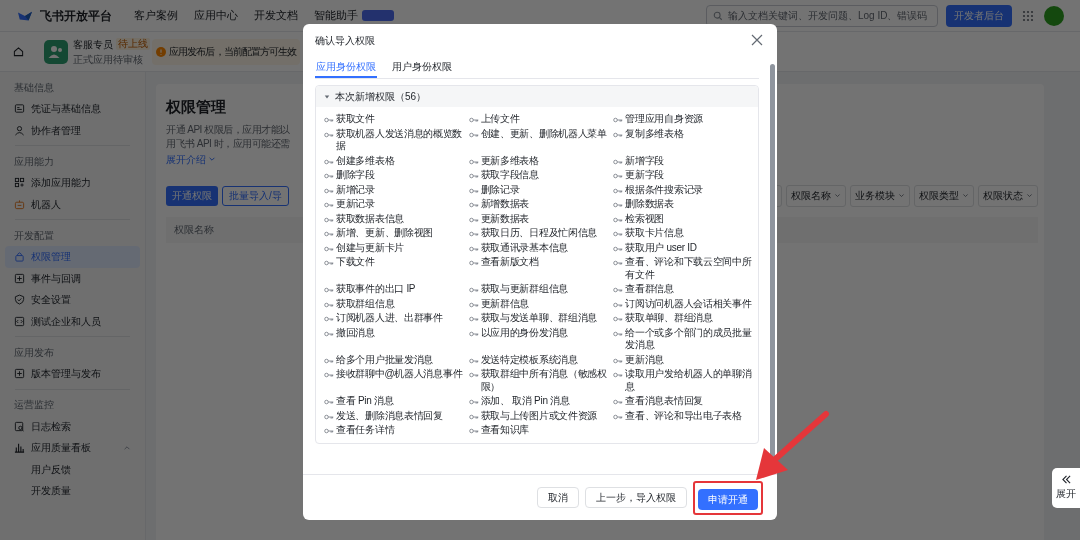 The image size is (1080, 540). What do you see at coordinates (191, 159) in the screenshot?
I see `expand-link: 展开介绍` at bounding box center [191, 159].